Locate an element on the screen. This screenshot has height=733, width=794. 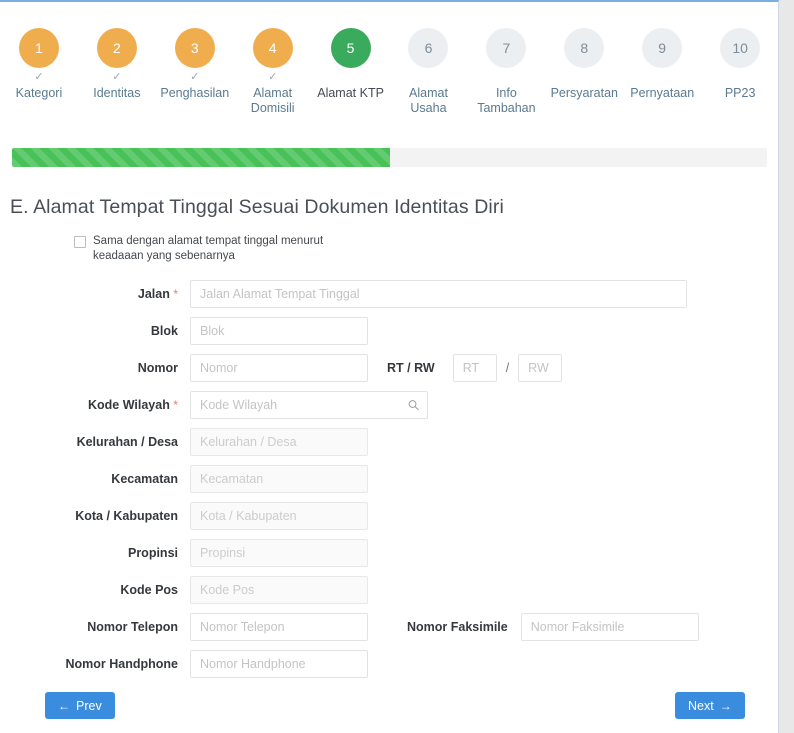
field-row-handphone: Nomor Handphone Nomor Handphone is located at coordinates (389, 663).